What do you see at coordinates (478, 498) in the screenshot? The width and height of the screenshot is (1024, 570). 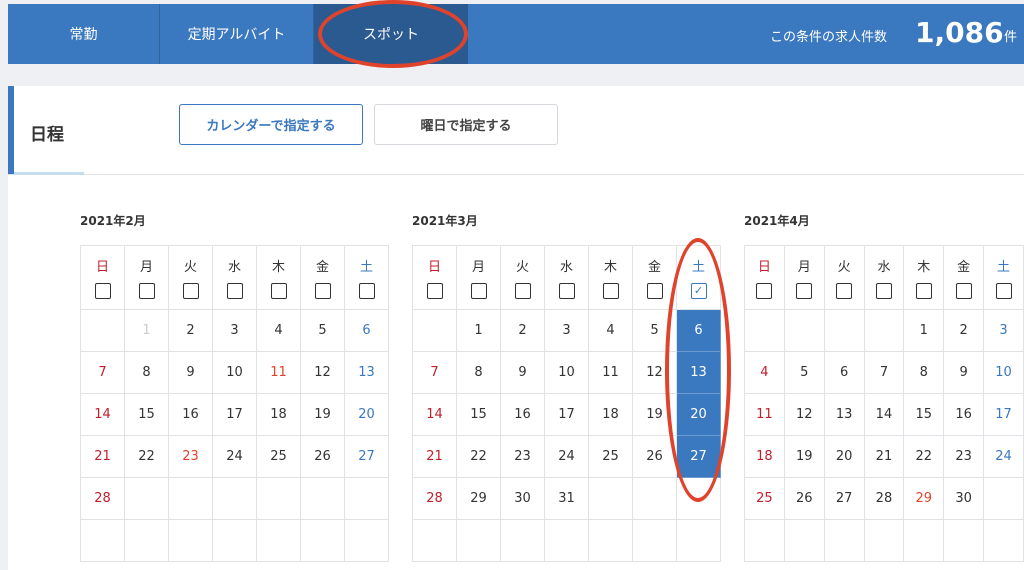 I see `calendar-day: 29` at bounding box center [478, 498].